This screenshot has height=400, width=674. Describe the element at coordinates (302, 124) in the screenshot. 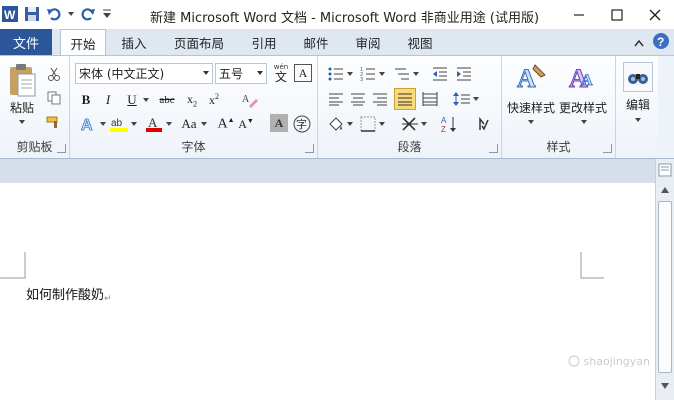

I see `enclose-characters-icon: 字` at that location.